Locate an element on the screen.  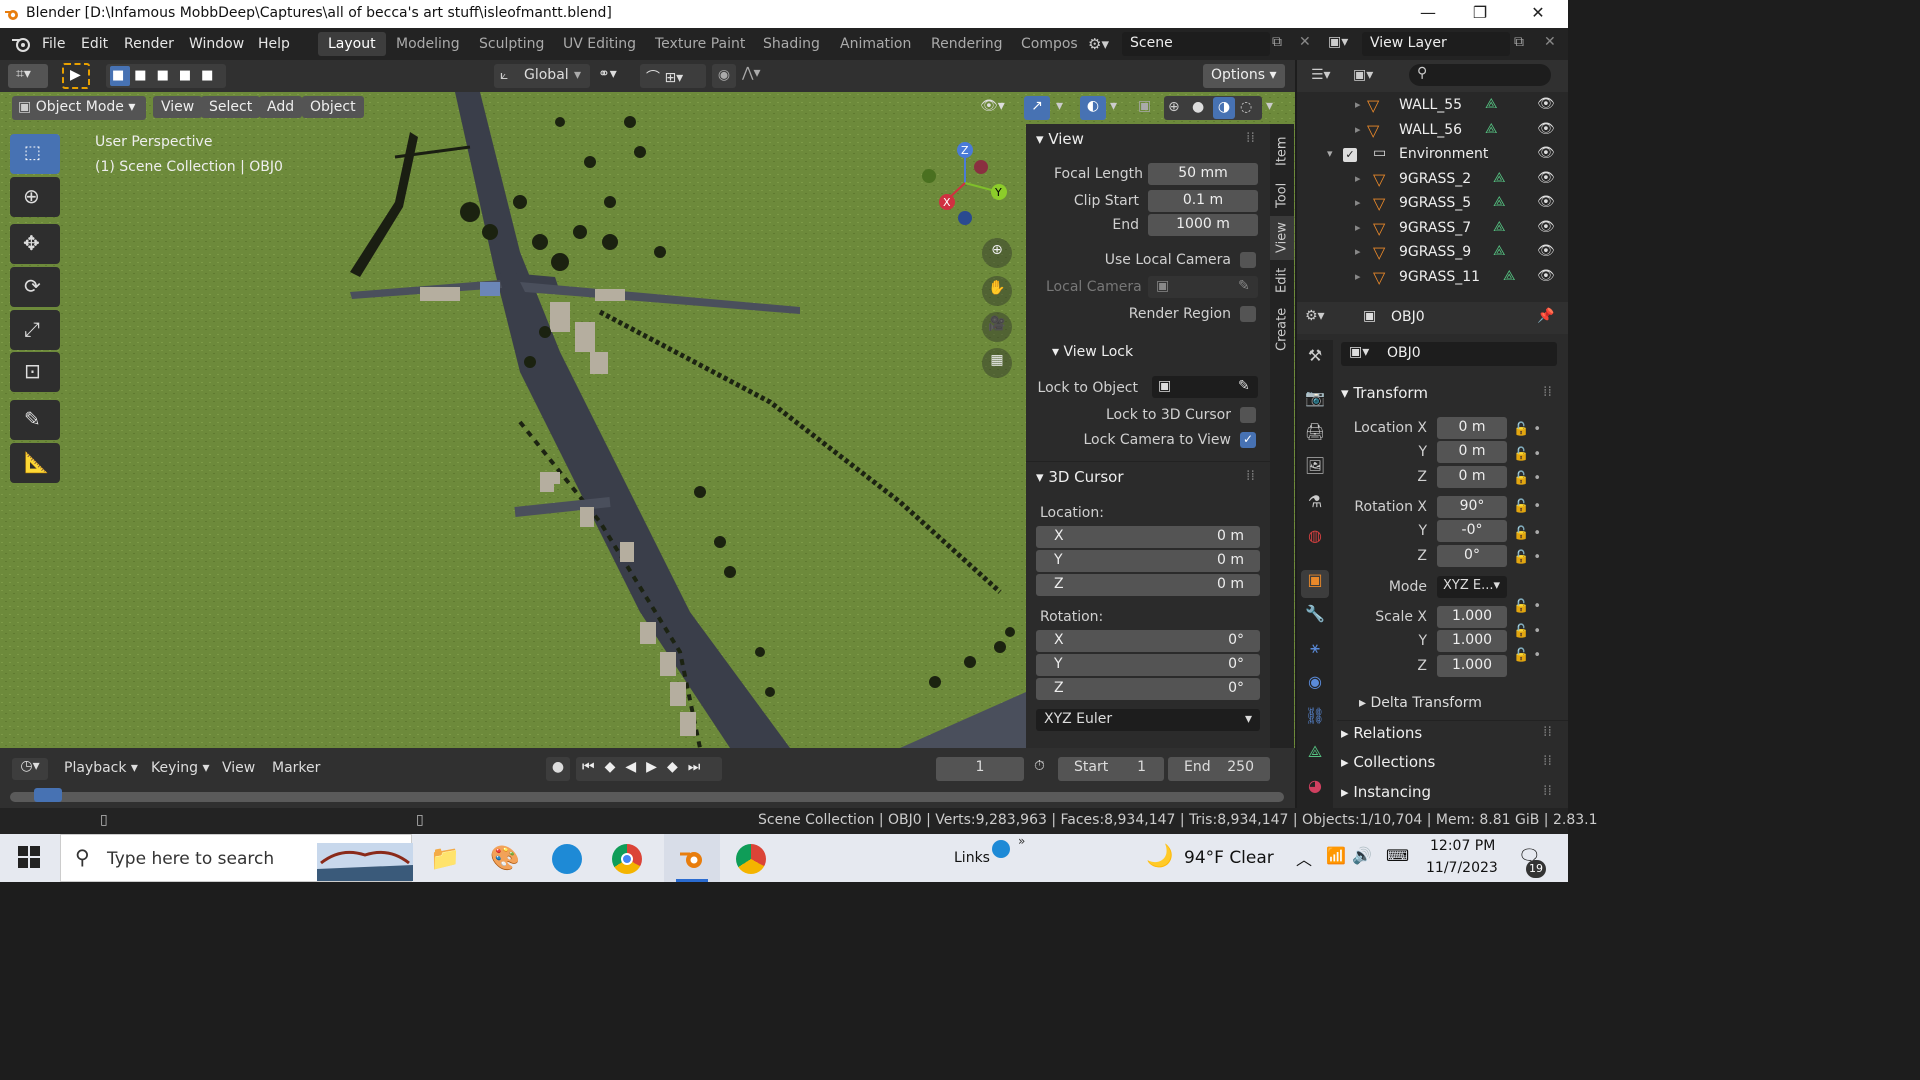
record-icon: ● is located at coordinates (558, 769).